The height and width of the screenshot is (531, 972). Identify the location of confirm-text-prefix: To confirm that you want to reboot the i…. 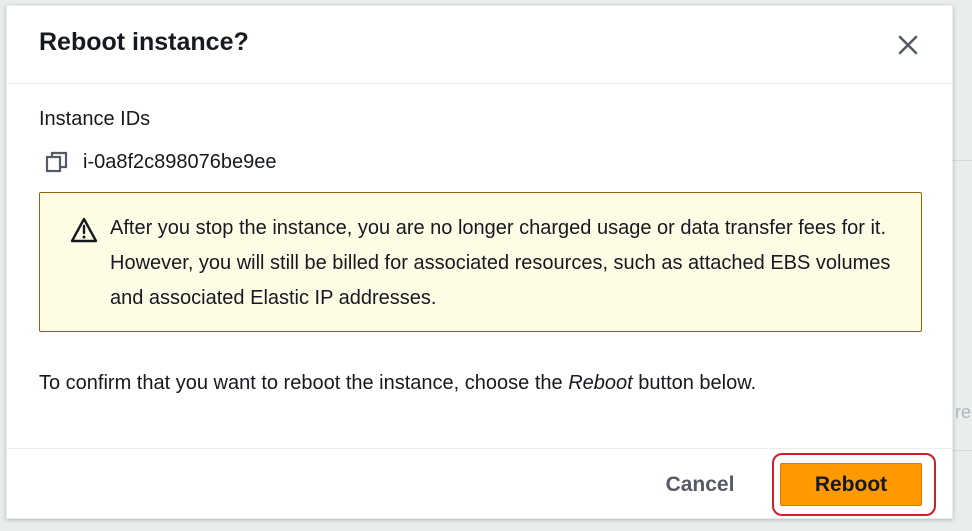
(304, 383).